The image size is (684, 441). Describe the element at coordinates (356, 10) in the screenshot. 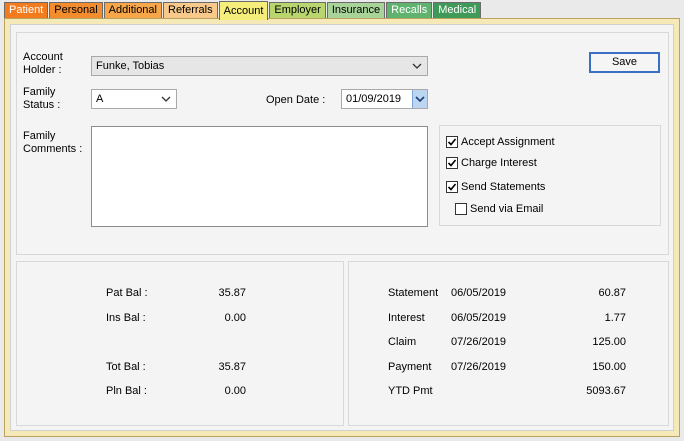

I see `tab-insurance: Insurance` at that location.